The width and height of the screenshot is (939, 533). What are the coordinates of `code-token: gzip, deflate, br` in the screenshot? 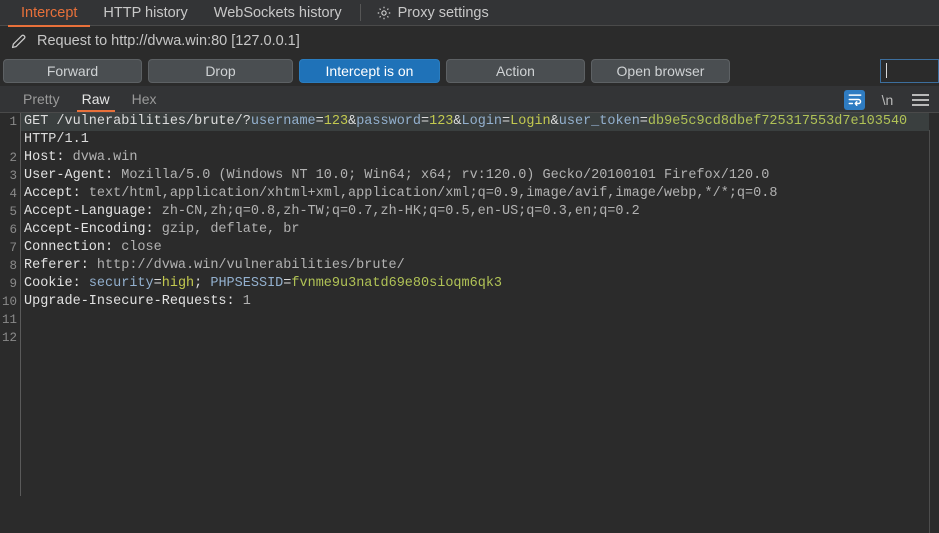 It's located at (226, 229).